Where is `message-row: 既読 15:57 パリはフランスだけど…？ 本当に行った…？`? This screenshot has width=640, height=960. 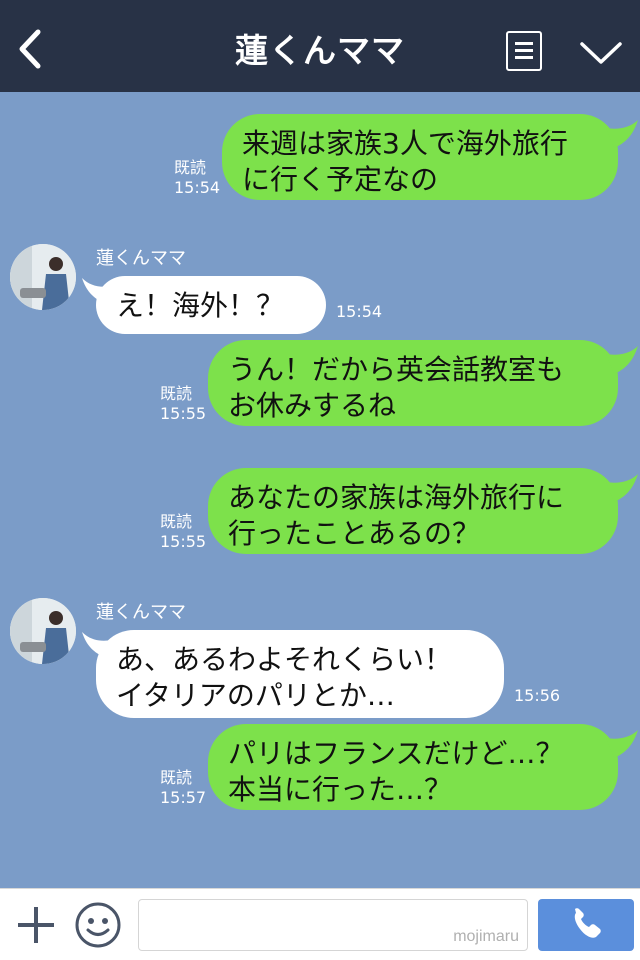
message-row: 既読 15:57 パリはフランスだけど…？ 本当に行った…？ is located at coordinates (320, 769).